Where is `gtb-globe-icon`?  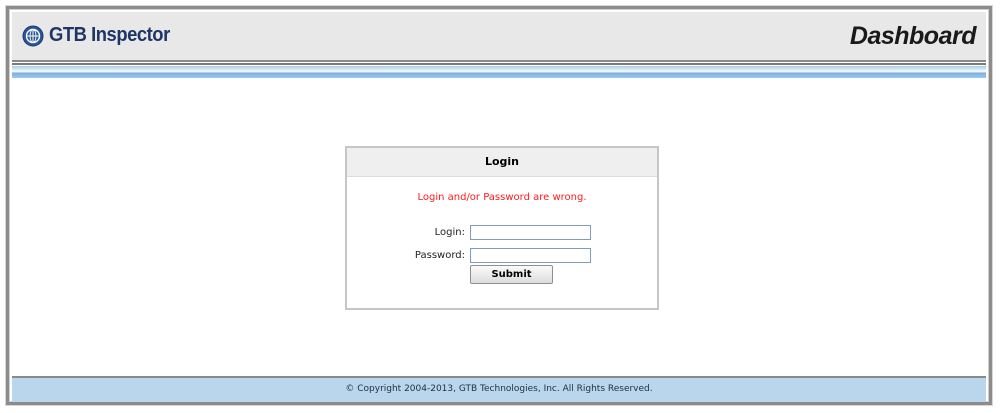
gtb-globe-icon is located at coordinates (33, 35).